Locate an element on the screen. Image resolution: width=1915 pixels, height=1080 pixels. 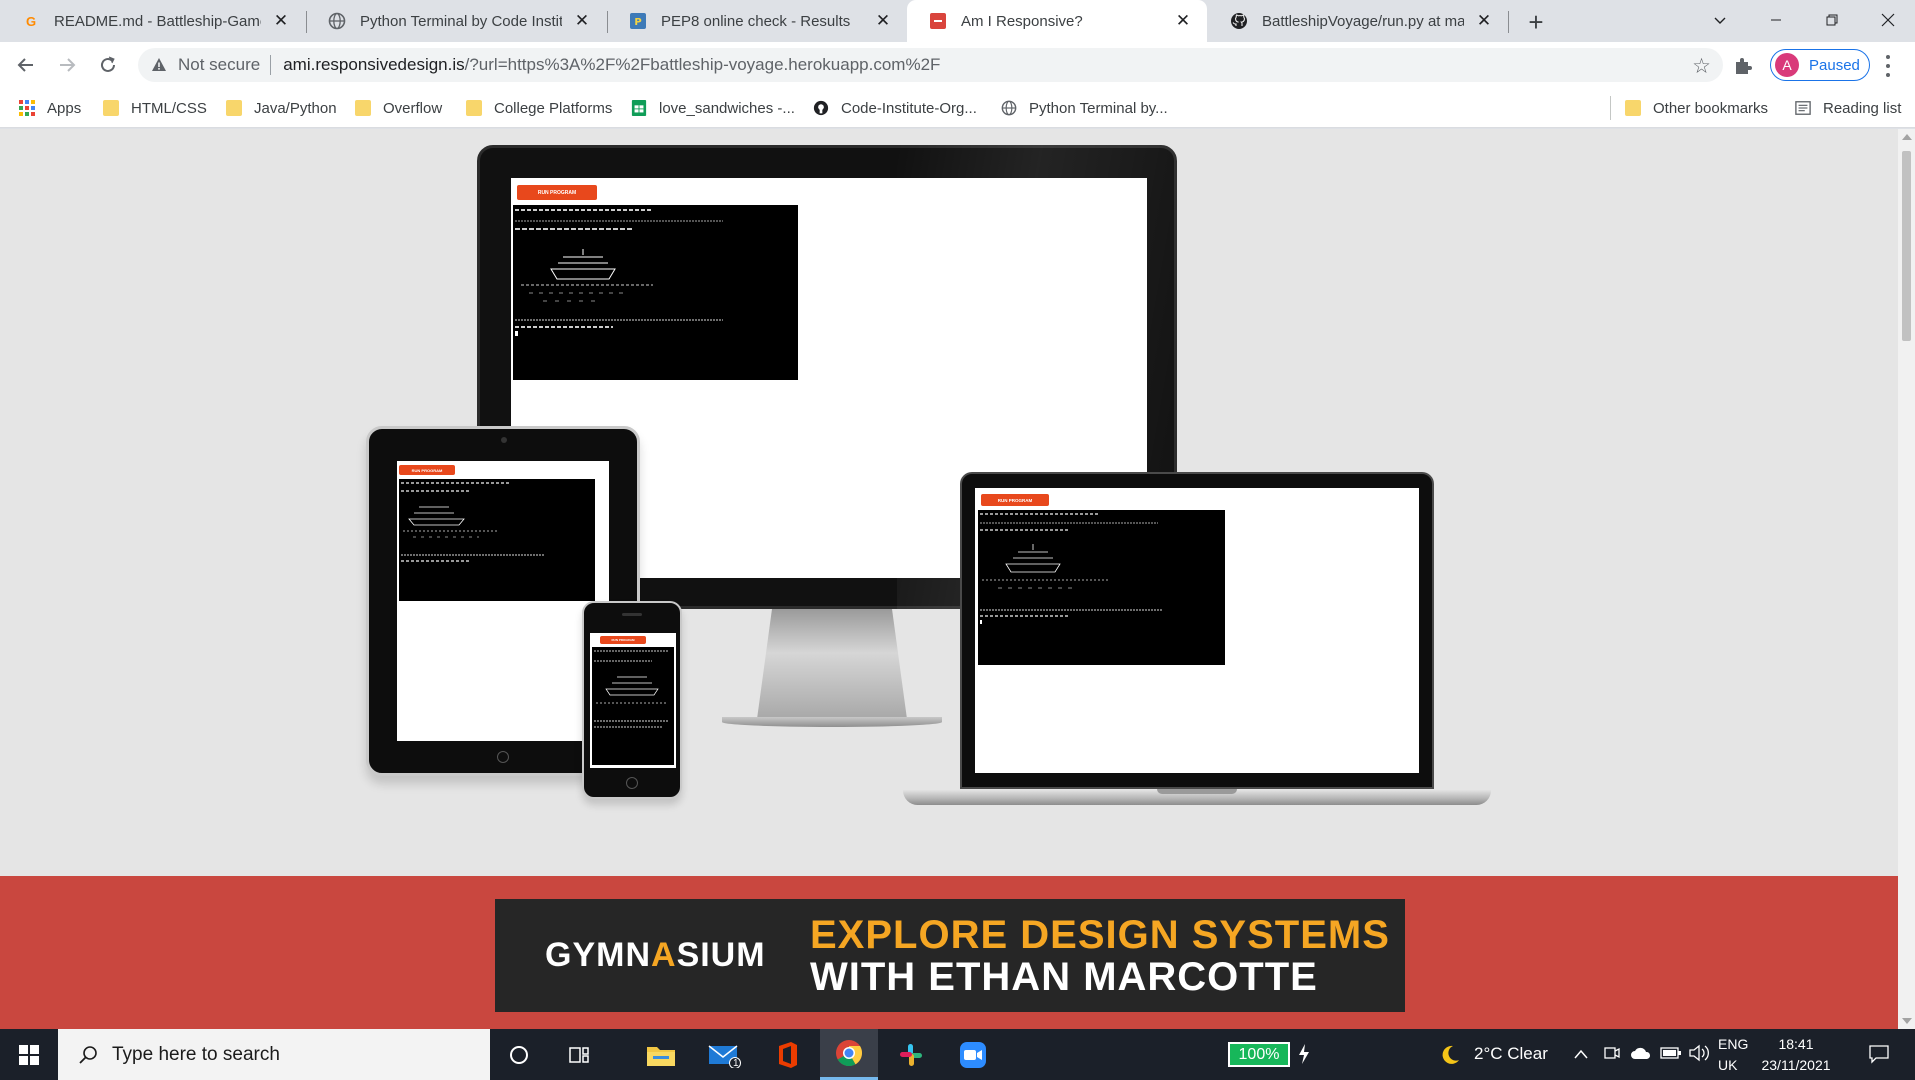
reload-button is located at coordinates (108, 65).